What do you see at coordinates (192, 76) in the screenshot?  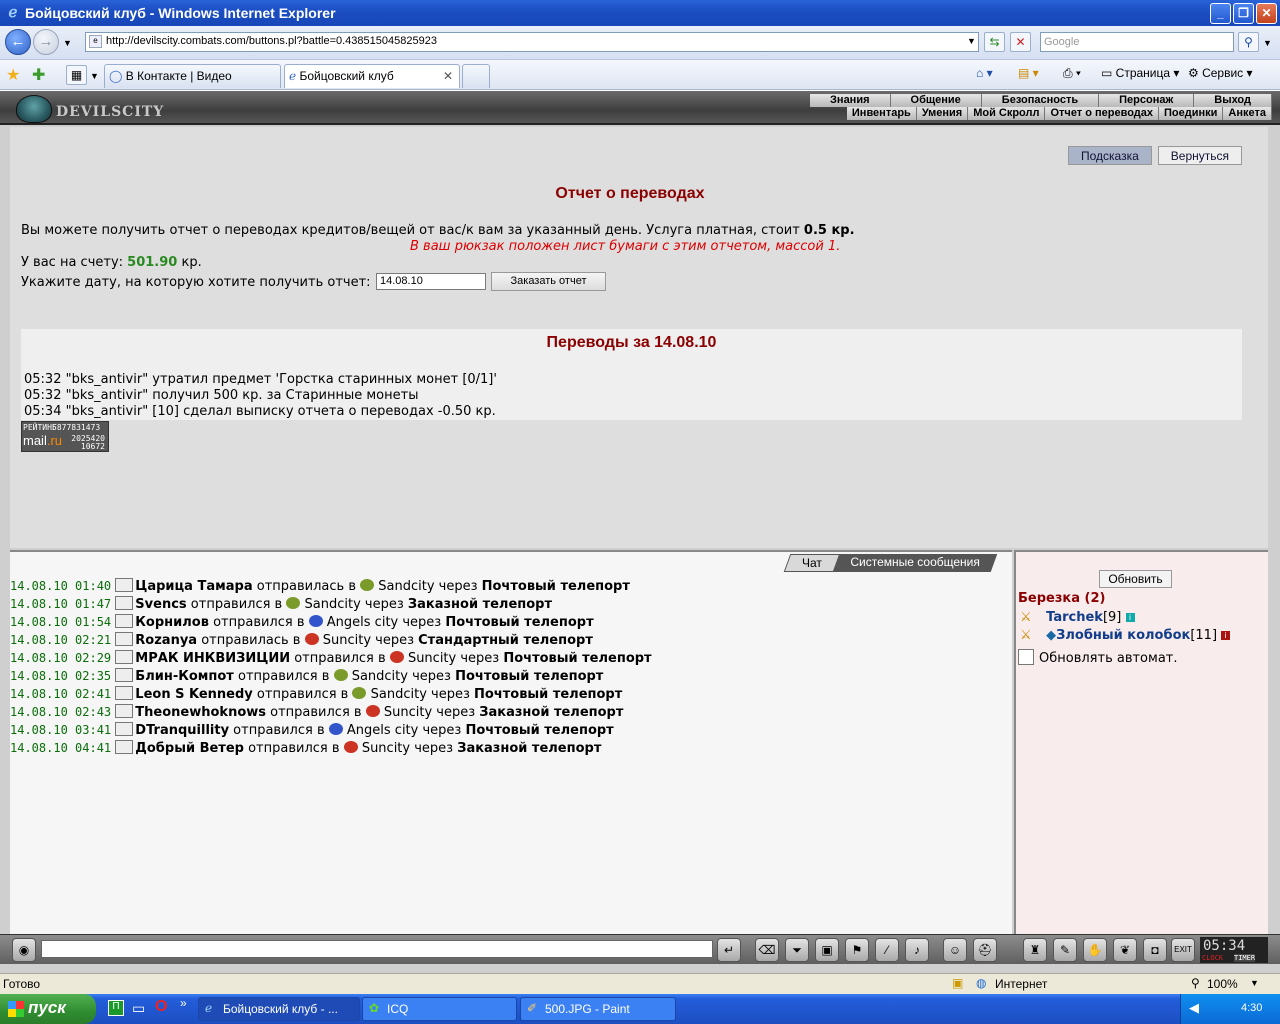 I see `tab-vkontakte: ◯ В Контакте | Видео` at bounding box center [192, 76].